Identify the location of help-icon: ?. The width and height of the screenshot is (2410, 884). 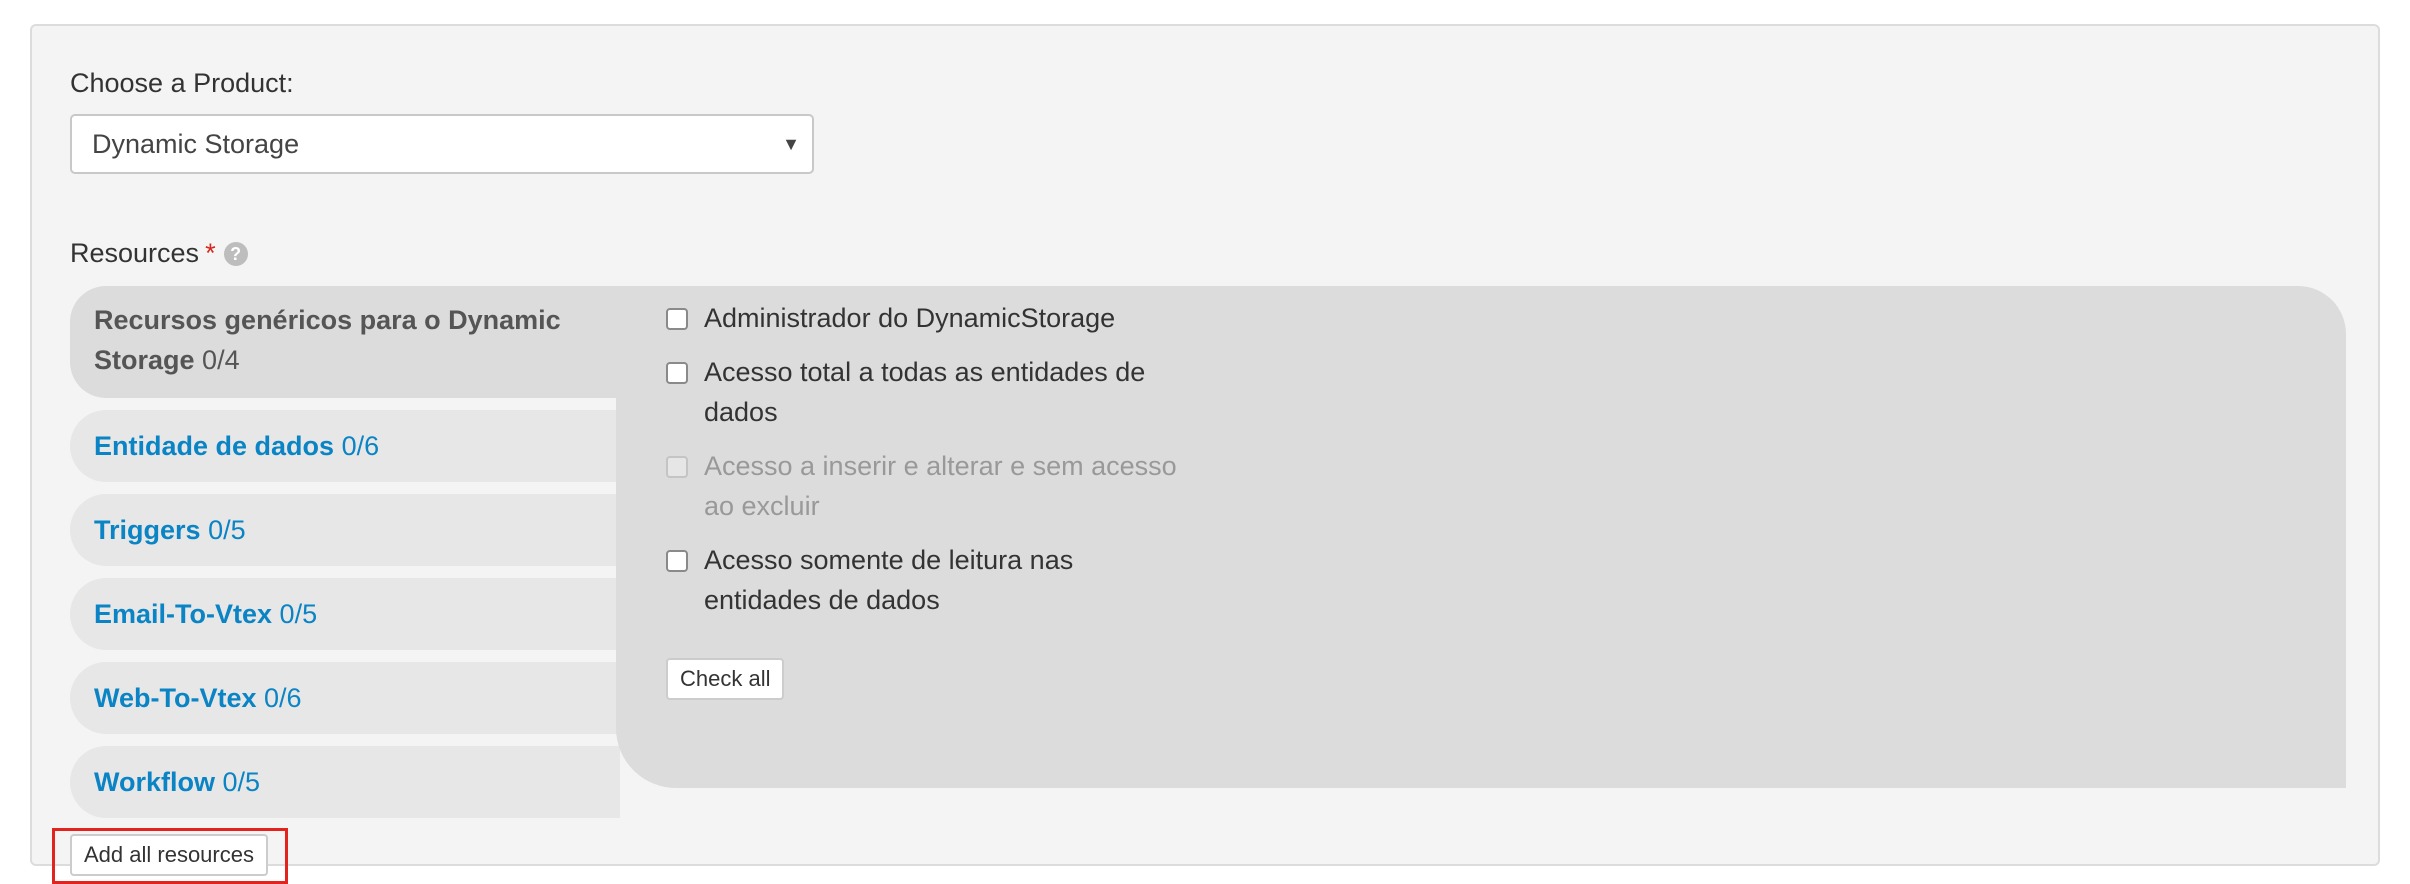
(235, 254).